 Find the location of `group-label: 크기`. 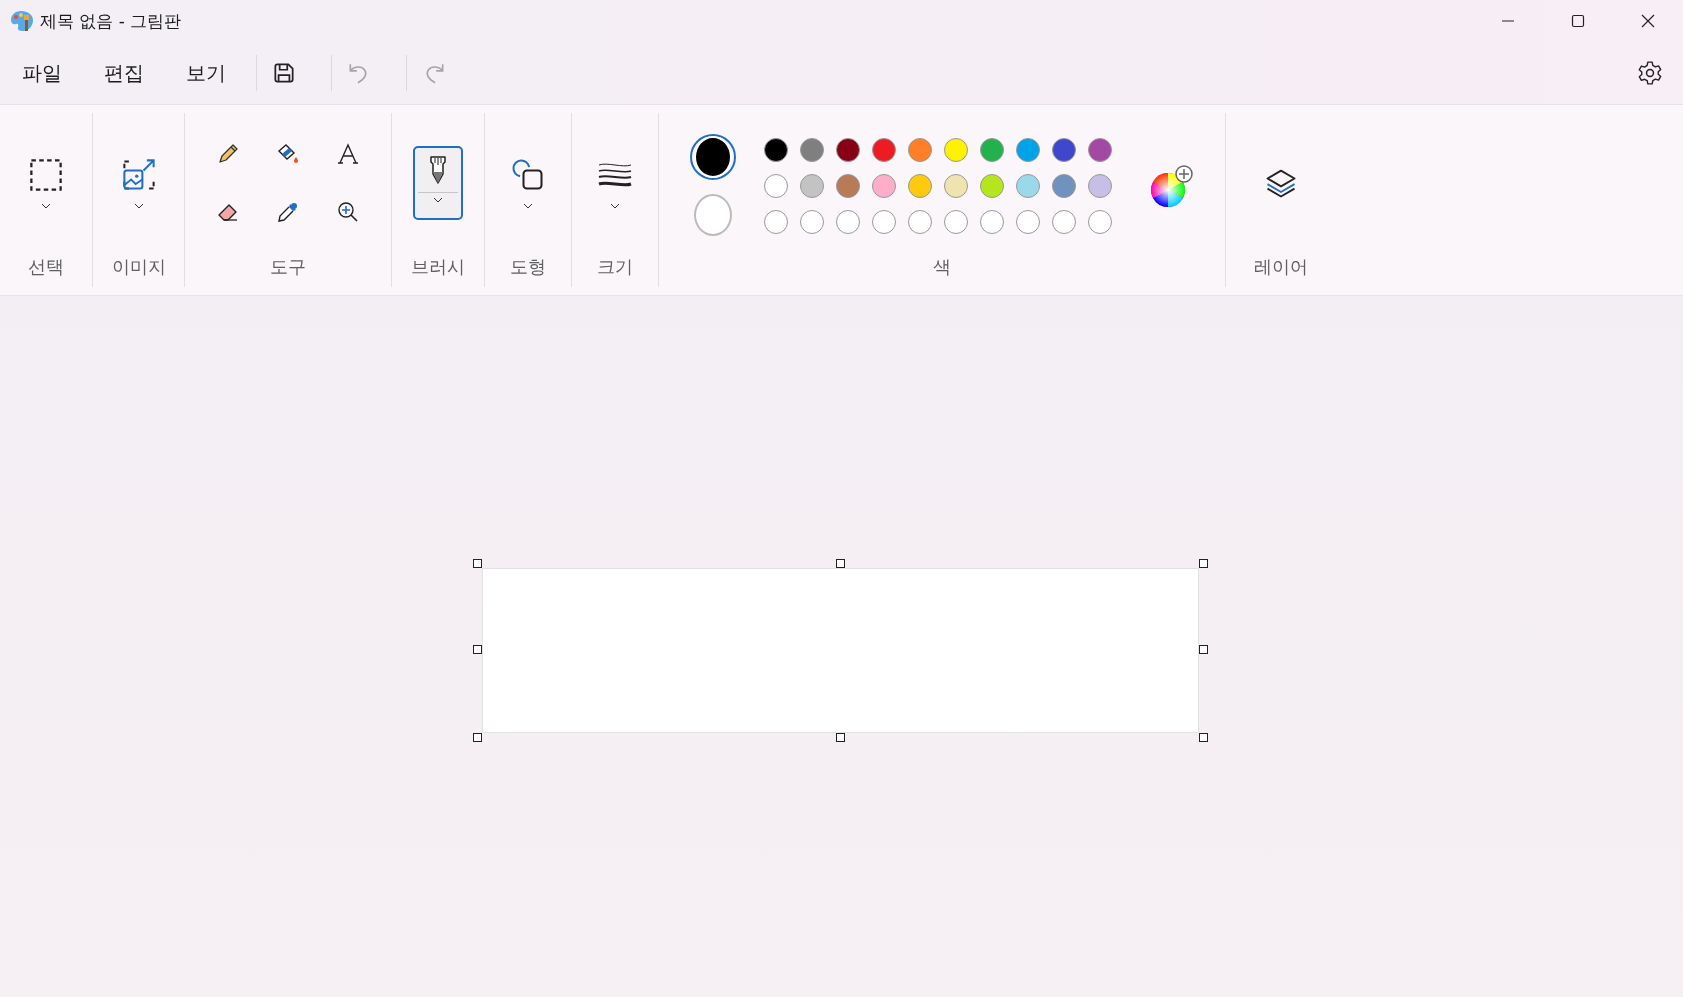

group-label: 크기 is located at coordinates (615, 267).